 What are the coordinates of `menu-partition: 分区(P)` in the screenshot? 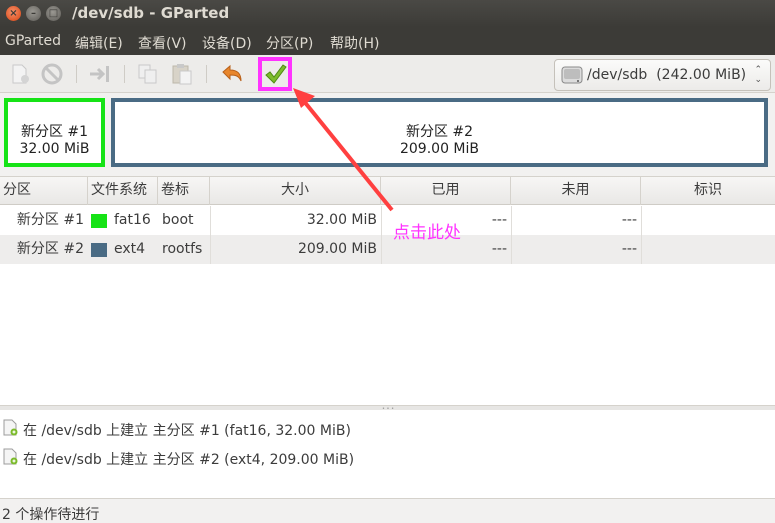 It's located at (289, 43).